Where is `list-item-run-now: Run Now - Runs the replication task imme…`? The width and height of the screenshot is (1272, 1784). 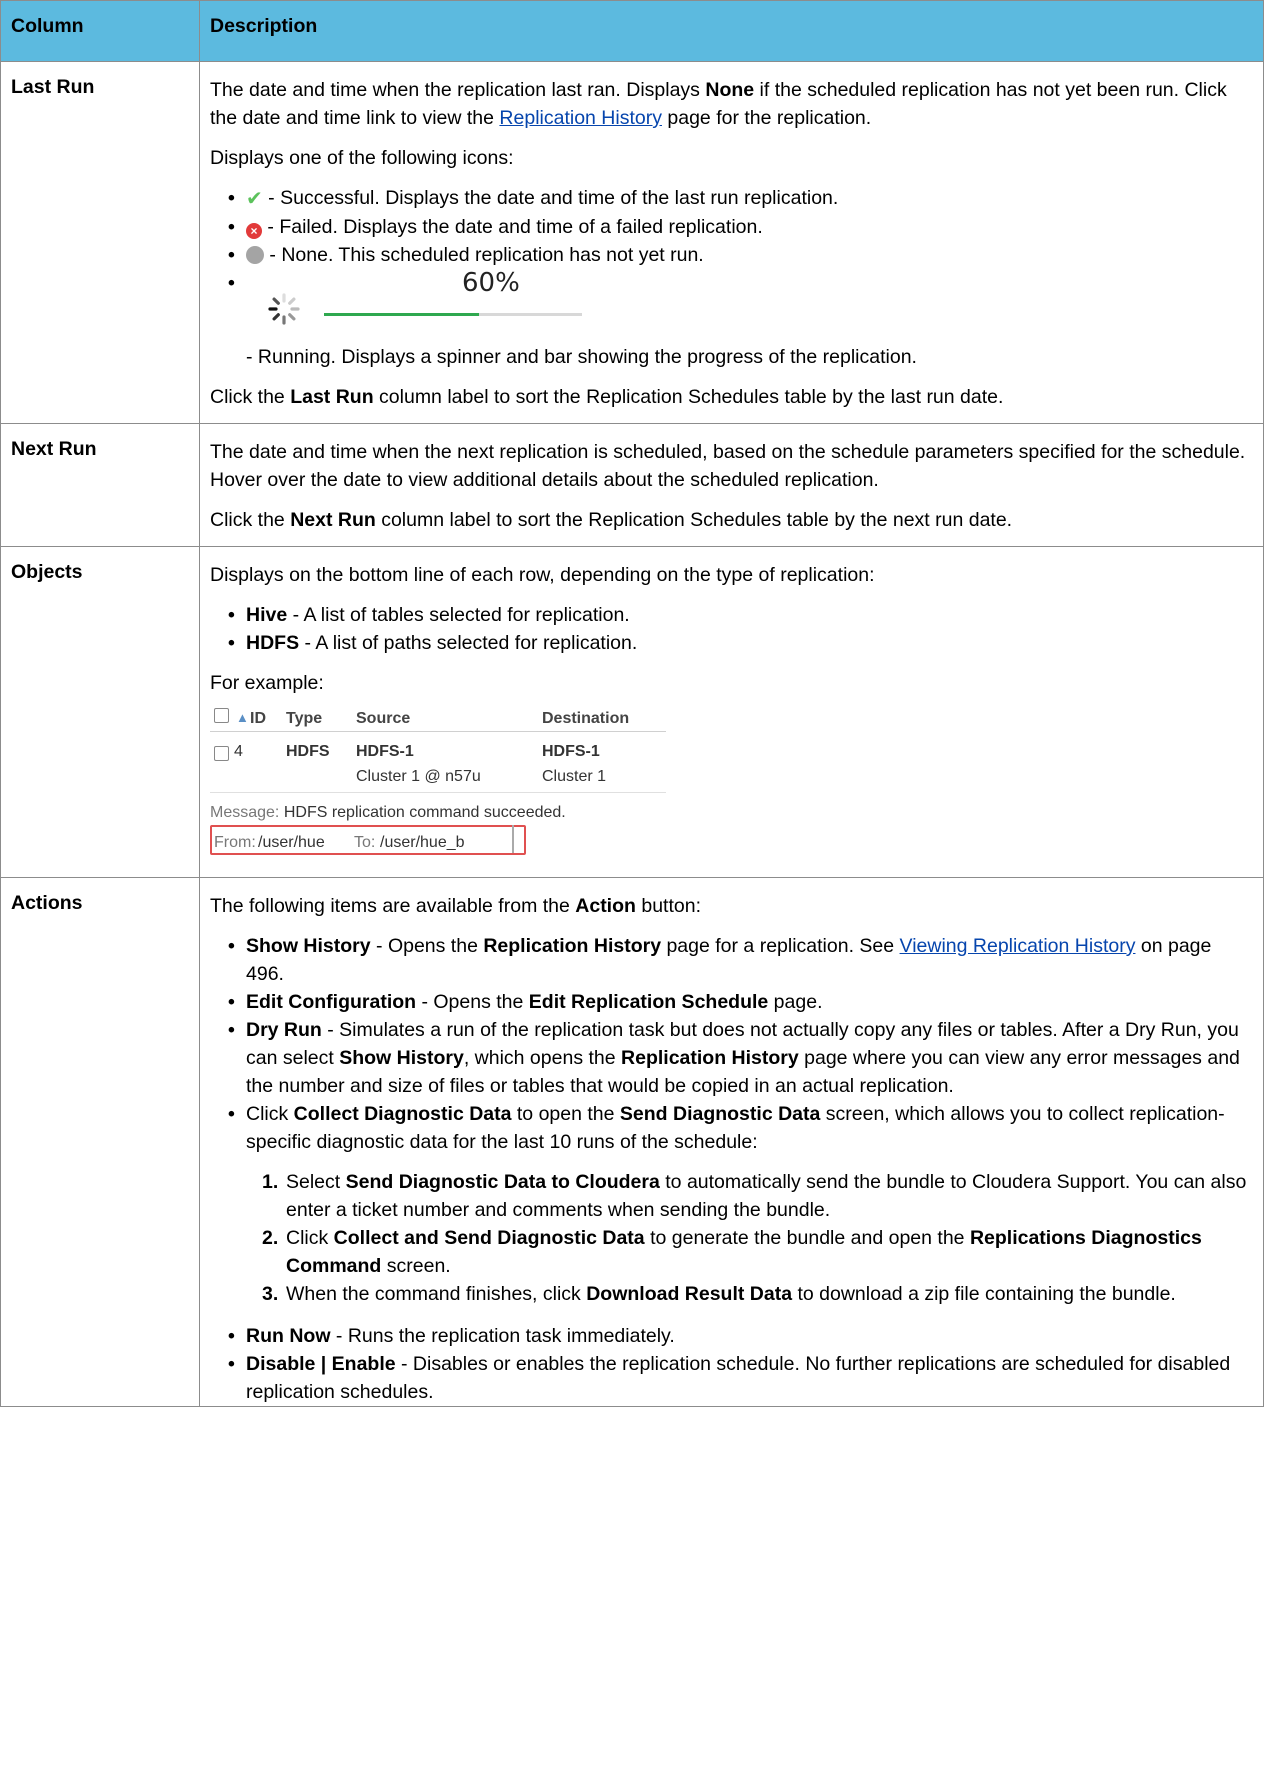 list-item-run-now: Run Now - Runs the replication task imme… is located at coordinates (740, 1336).